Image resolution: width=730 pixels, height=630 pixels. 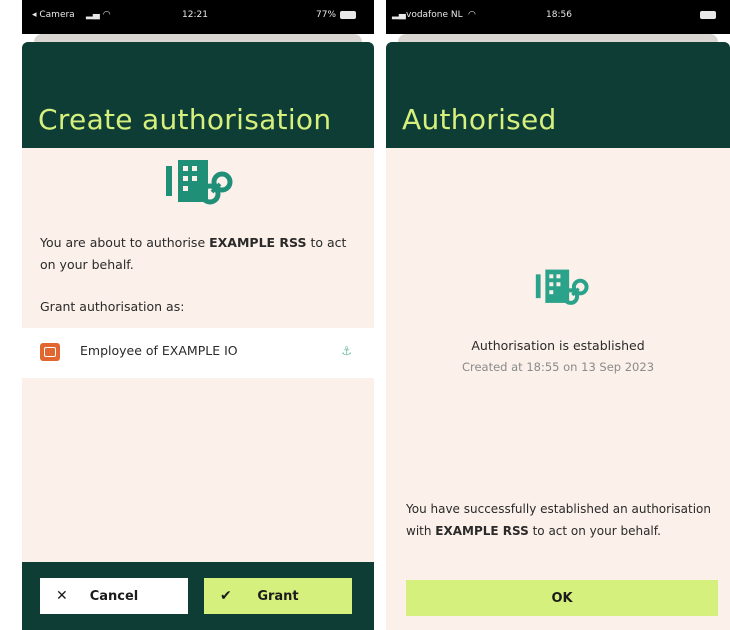 I want to click on header: Create authorisation, so click(x=198, y=95).